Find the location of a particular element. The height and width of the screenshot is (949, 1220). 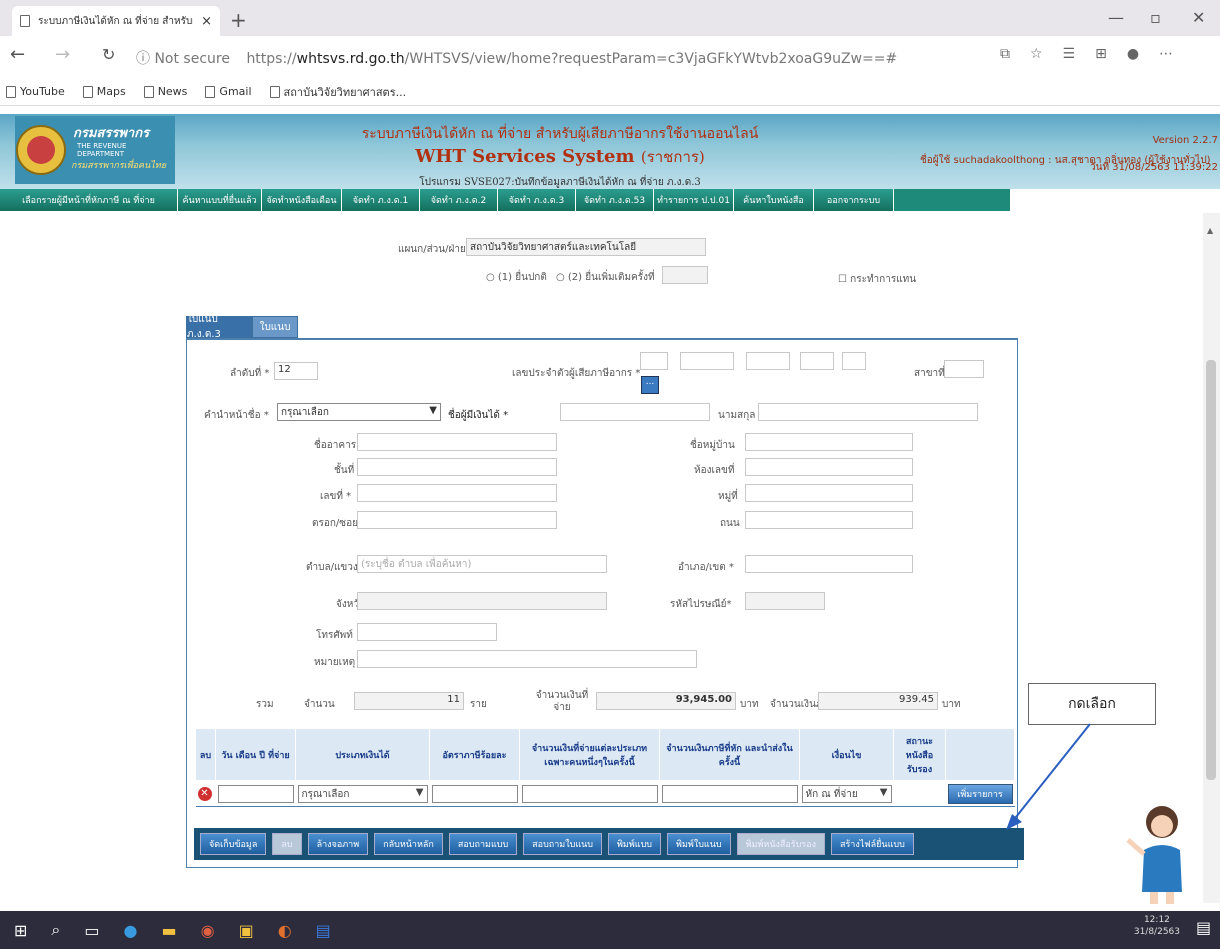

phone-field is located at coordinates (427, 632).